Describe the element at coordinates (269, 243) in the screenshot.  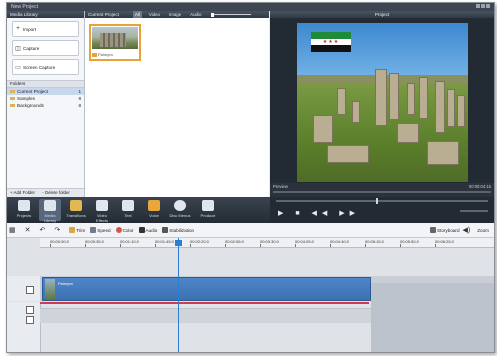
I see `ruler-tick: 00:03:30.0` at that location.